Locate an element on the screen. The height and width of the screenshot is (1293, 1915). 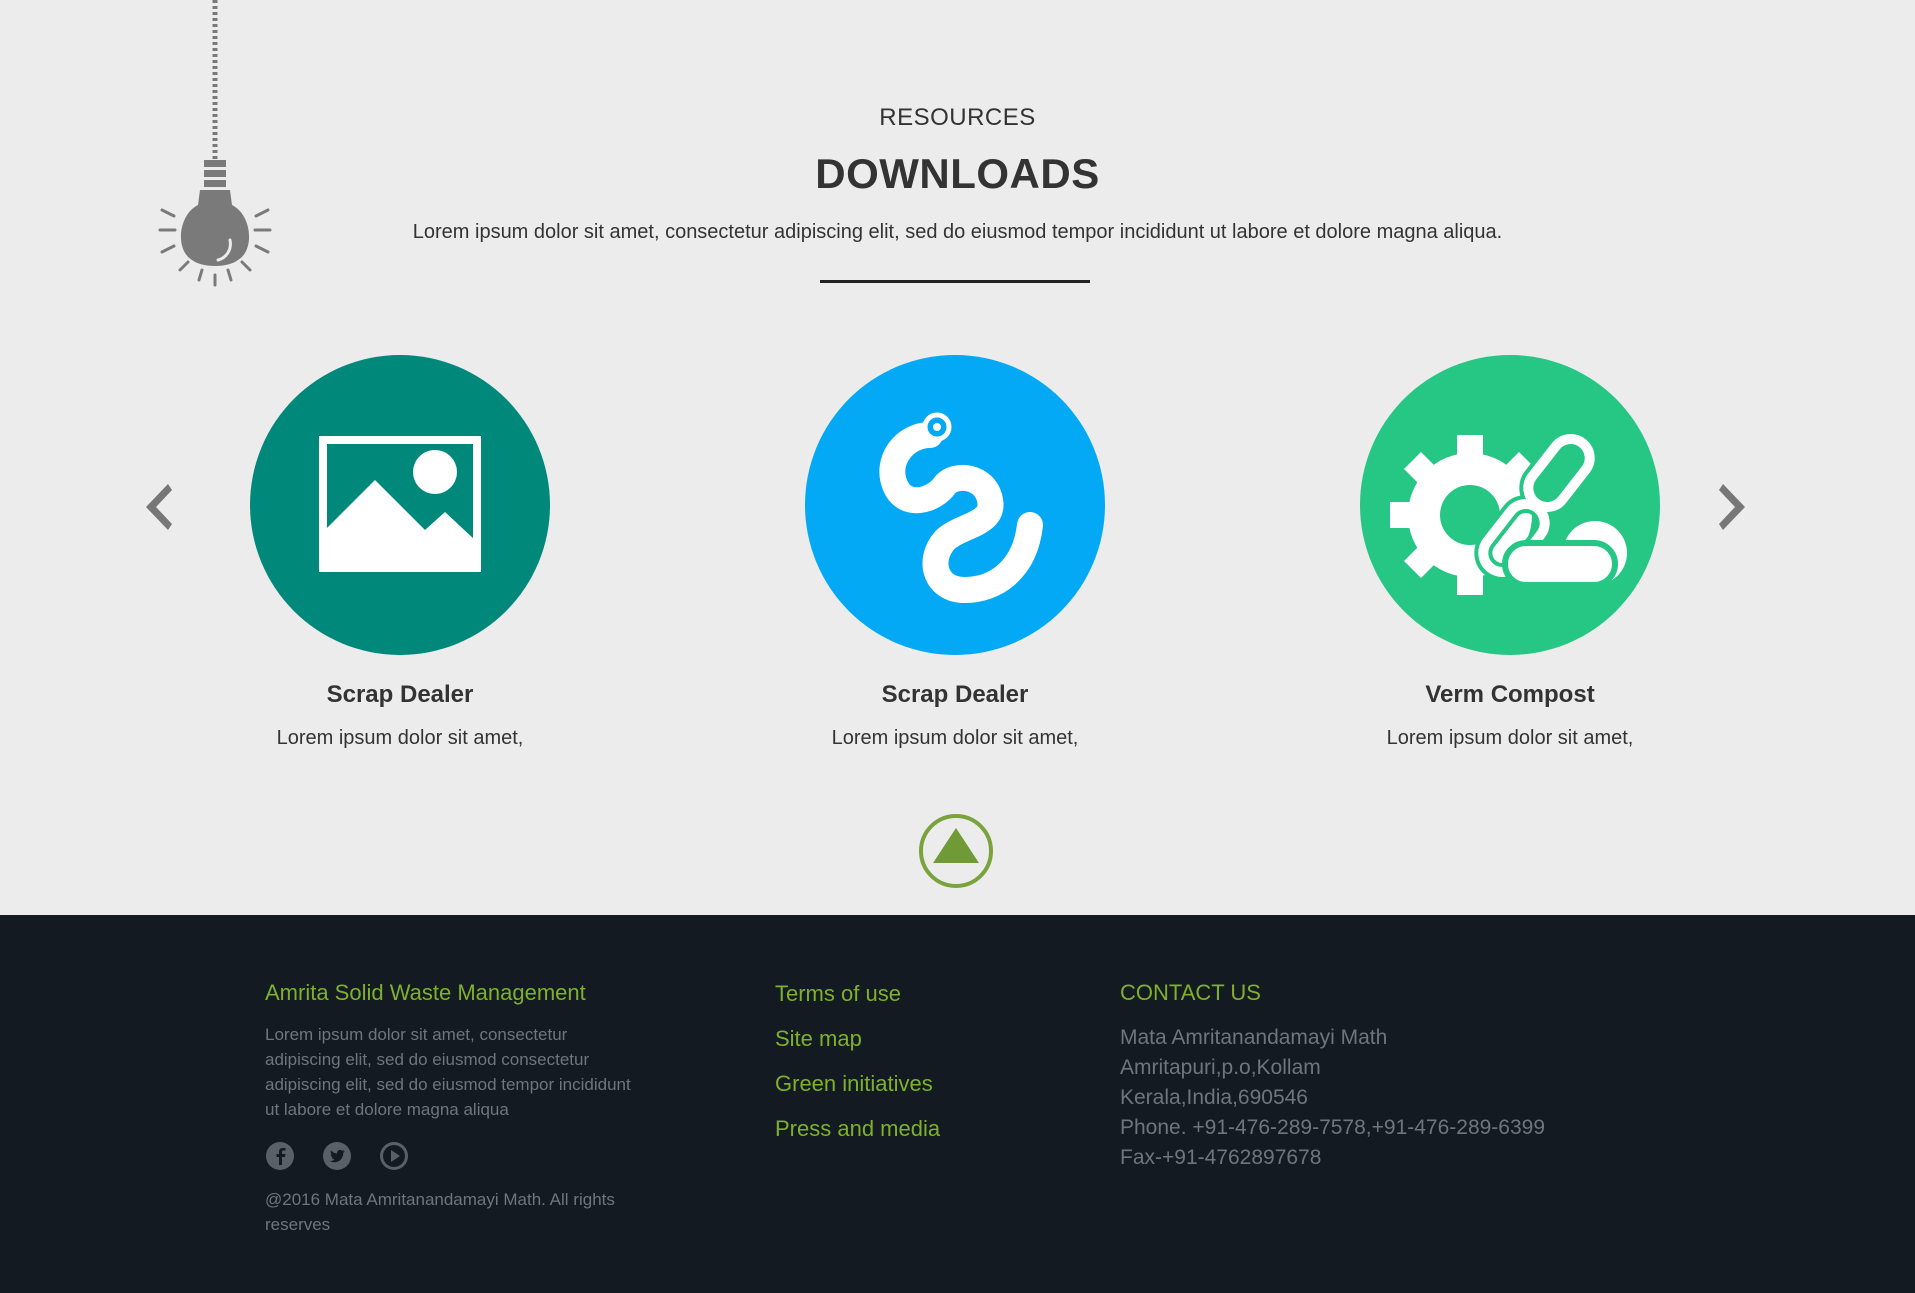
scroll-top-button is located at coordinates (956, 851).